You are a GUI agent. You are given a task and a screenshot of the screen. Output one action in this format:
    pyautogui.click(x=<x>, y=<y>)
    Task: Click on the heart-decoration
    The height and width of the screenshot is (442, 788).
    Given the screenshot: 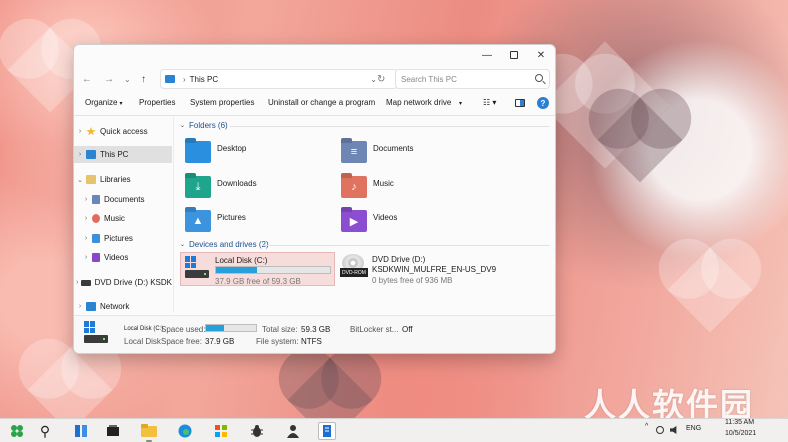 What is the action you would take?
    pyautogui.click(x=640, y=140)
    